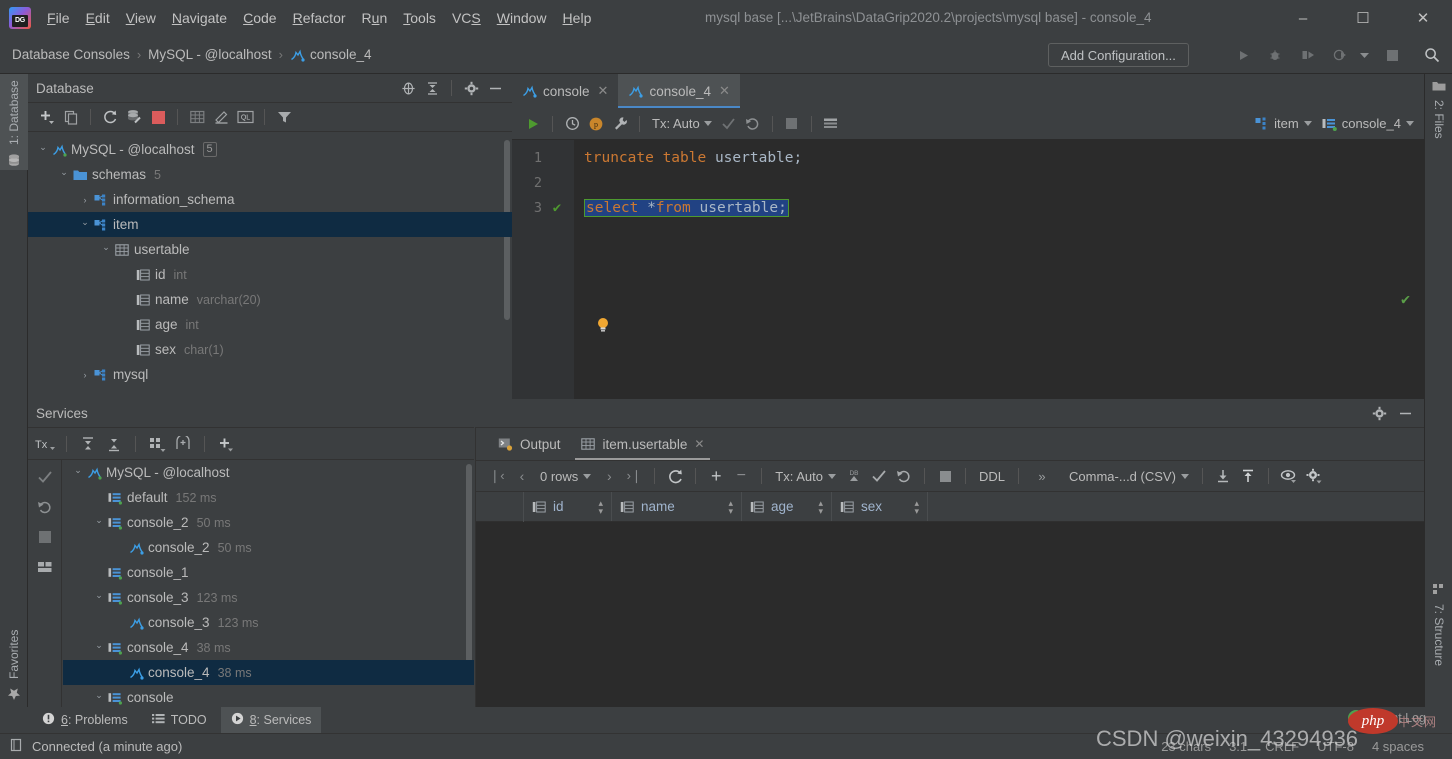 The width and height of the screenshot is (1452, 759). What do you see at coordinates (268, 672) in the screenshot?
I see `tree-node-console_4: console_4 38 ms` at bounding box center [268, 672].